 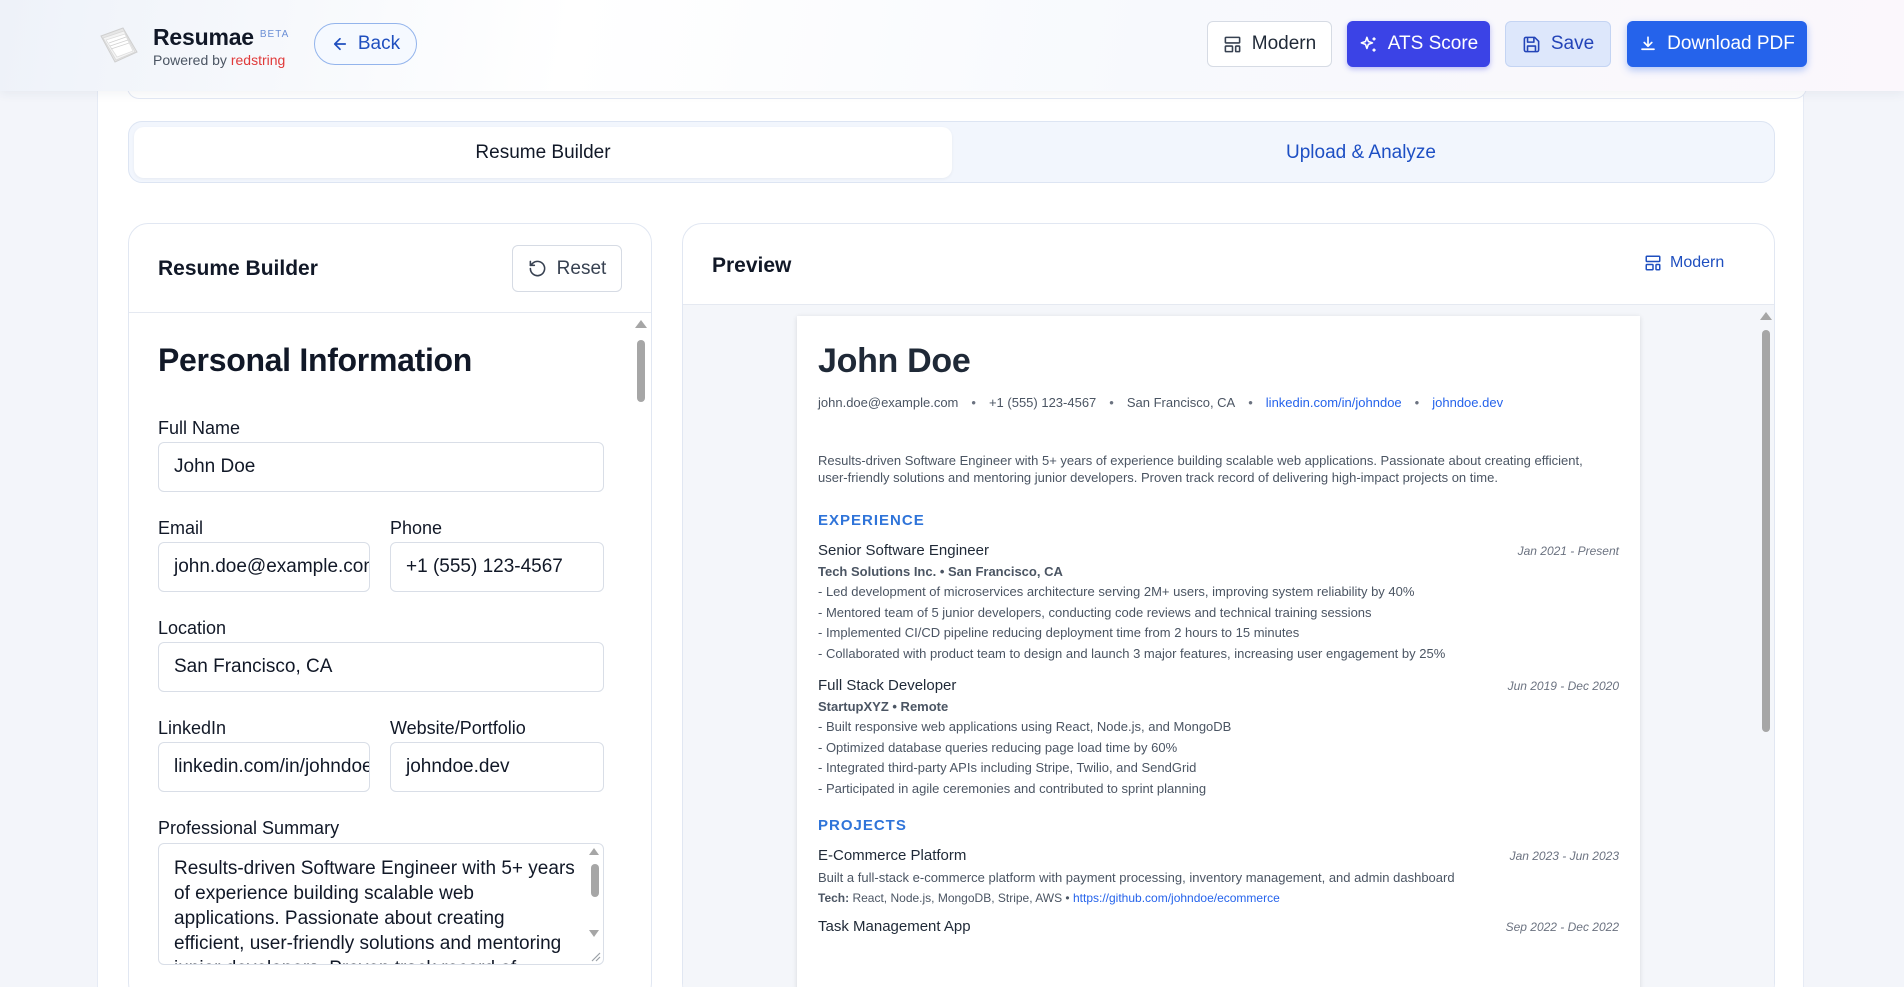 What do you see at coordinates (264, 767) in the screenshot?
I see `linkedin-input: linkedin.com/in/johndoe` at bounding box center [264, 767].